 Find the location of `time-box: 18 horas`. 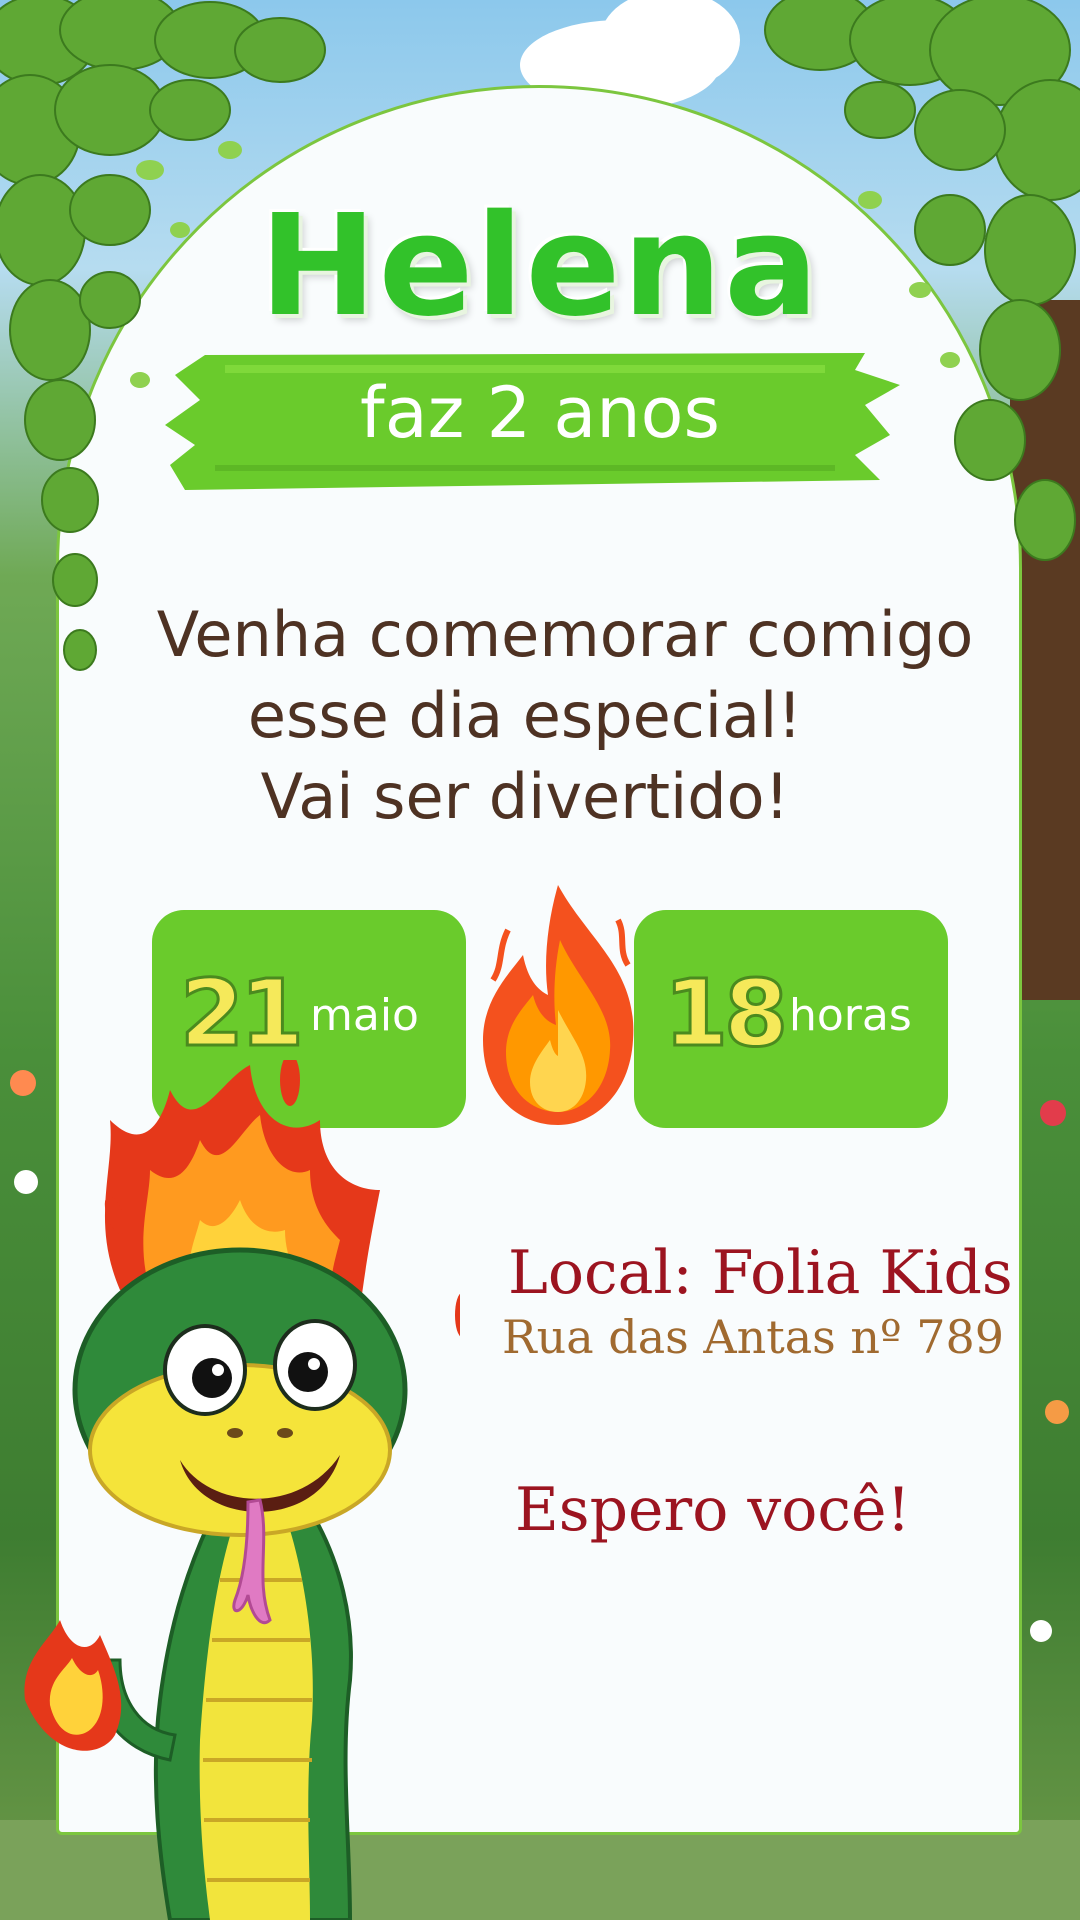

time-box: 18 horas is located at coordinates (791, 1019).